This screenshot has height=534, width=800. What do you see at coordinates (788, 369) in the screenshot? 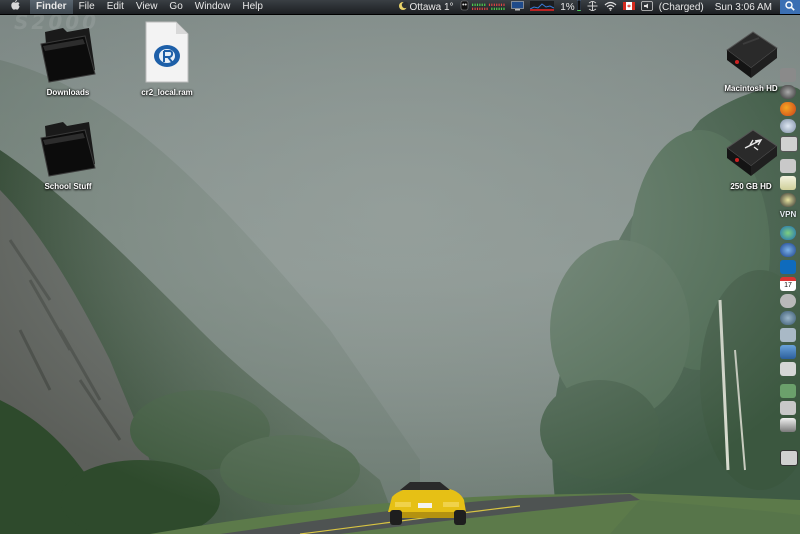
I see `document-icon` at bounding box center [788, 369].